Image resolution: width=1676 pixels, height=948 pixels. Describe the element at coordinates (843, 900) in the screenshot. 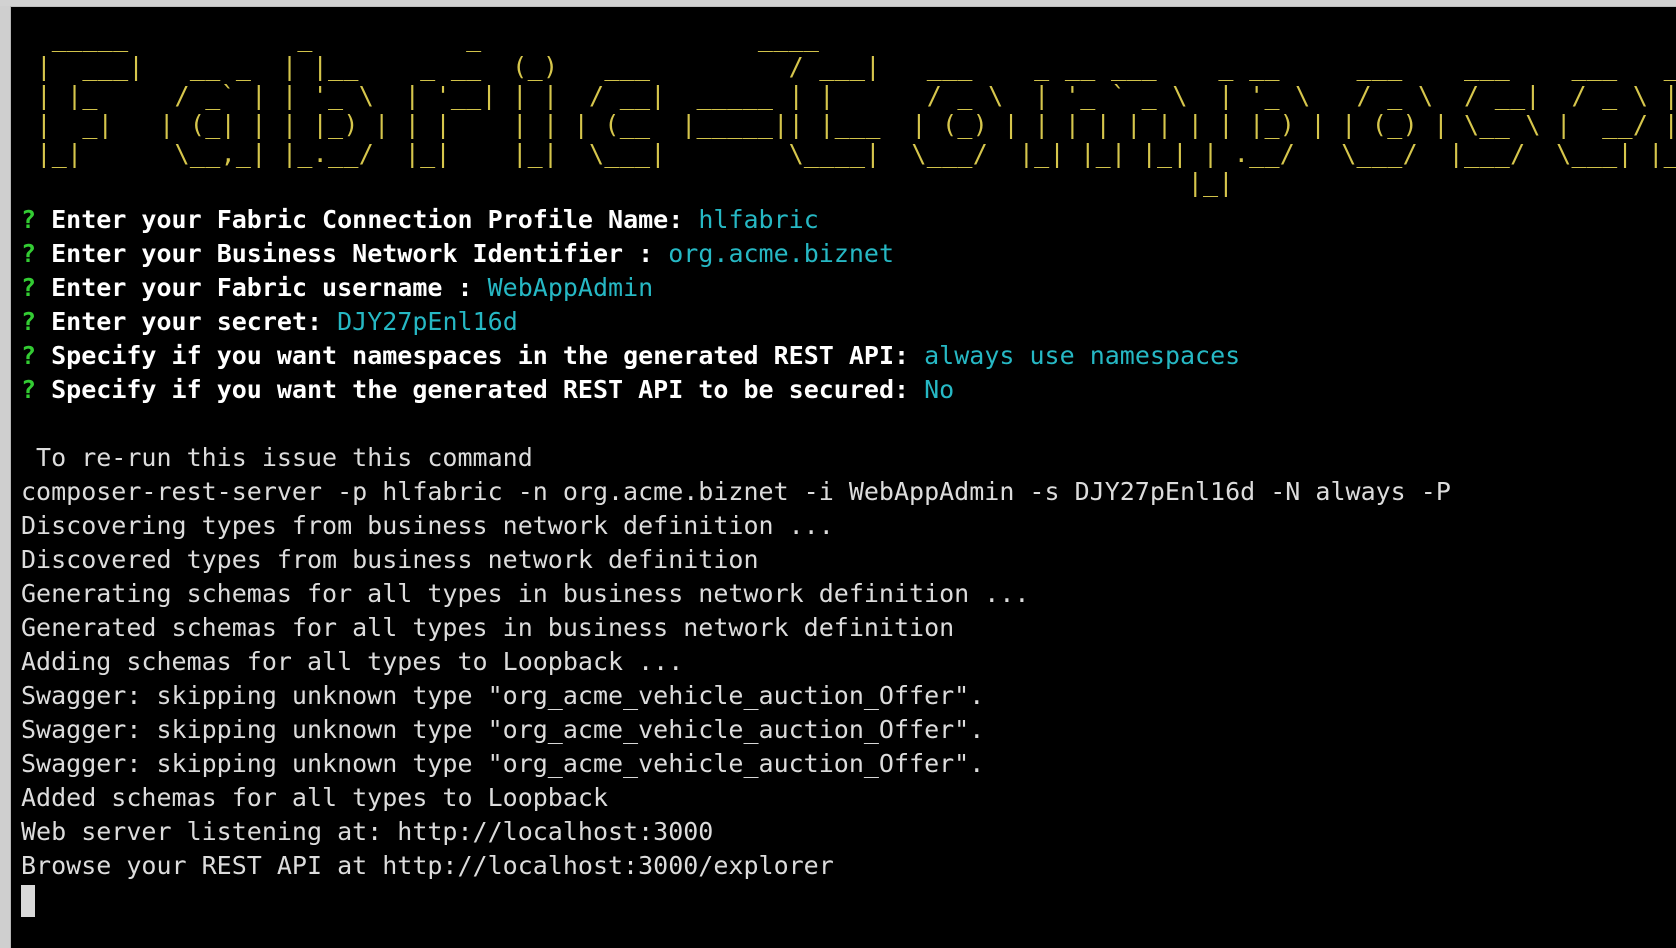

I see `input-line` at that location.